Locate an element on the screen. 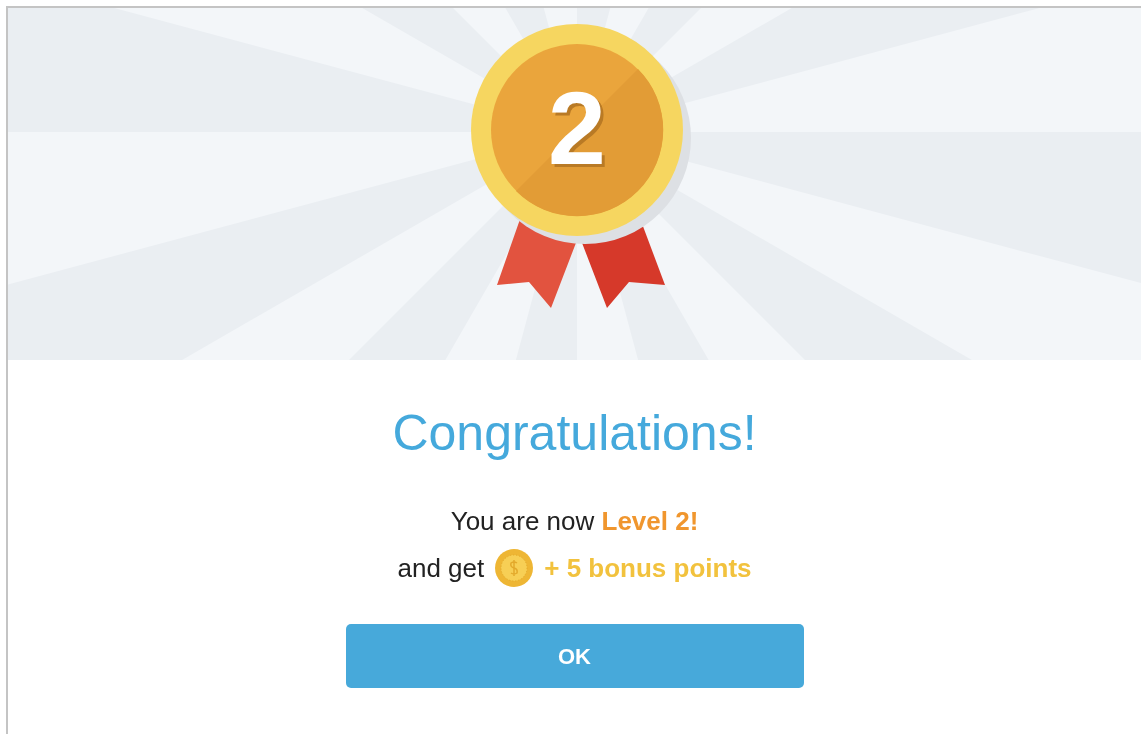 The height and width of the screenshot is (734, 1141). coin-icon is located at coordinates (514, 568).